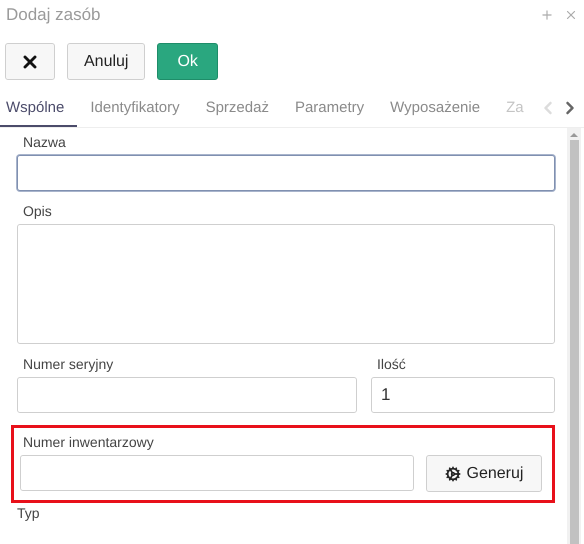 This screenshot has width=584, height=544. What do you see at coordinates (39, 108) in the screenshot?
I see `tab: Wspólne` at bounding box center [39, 108].